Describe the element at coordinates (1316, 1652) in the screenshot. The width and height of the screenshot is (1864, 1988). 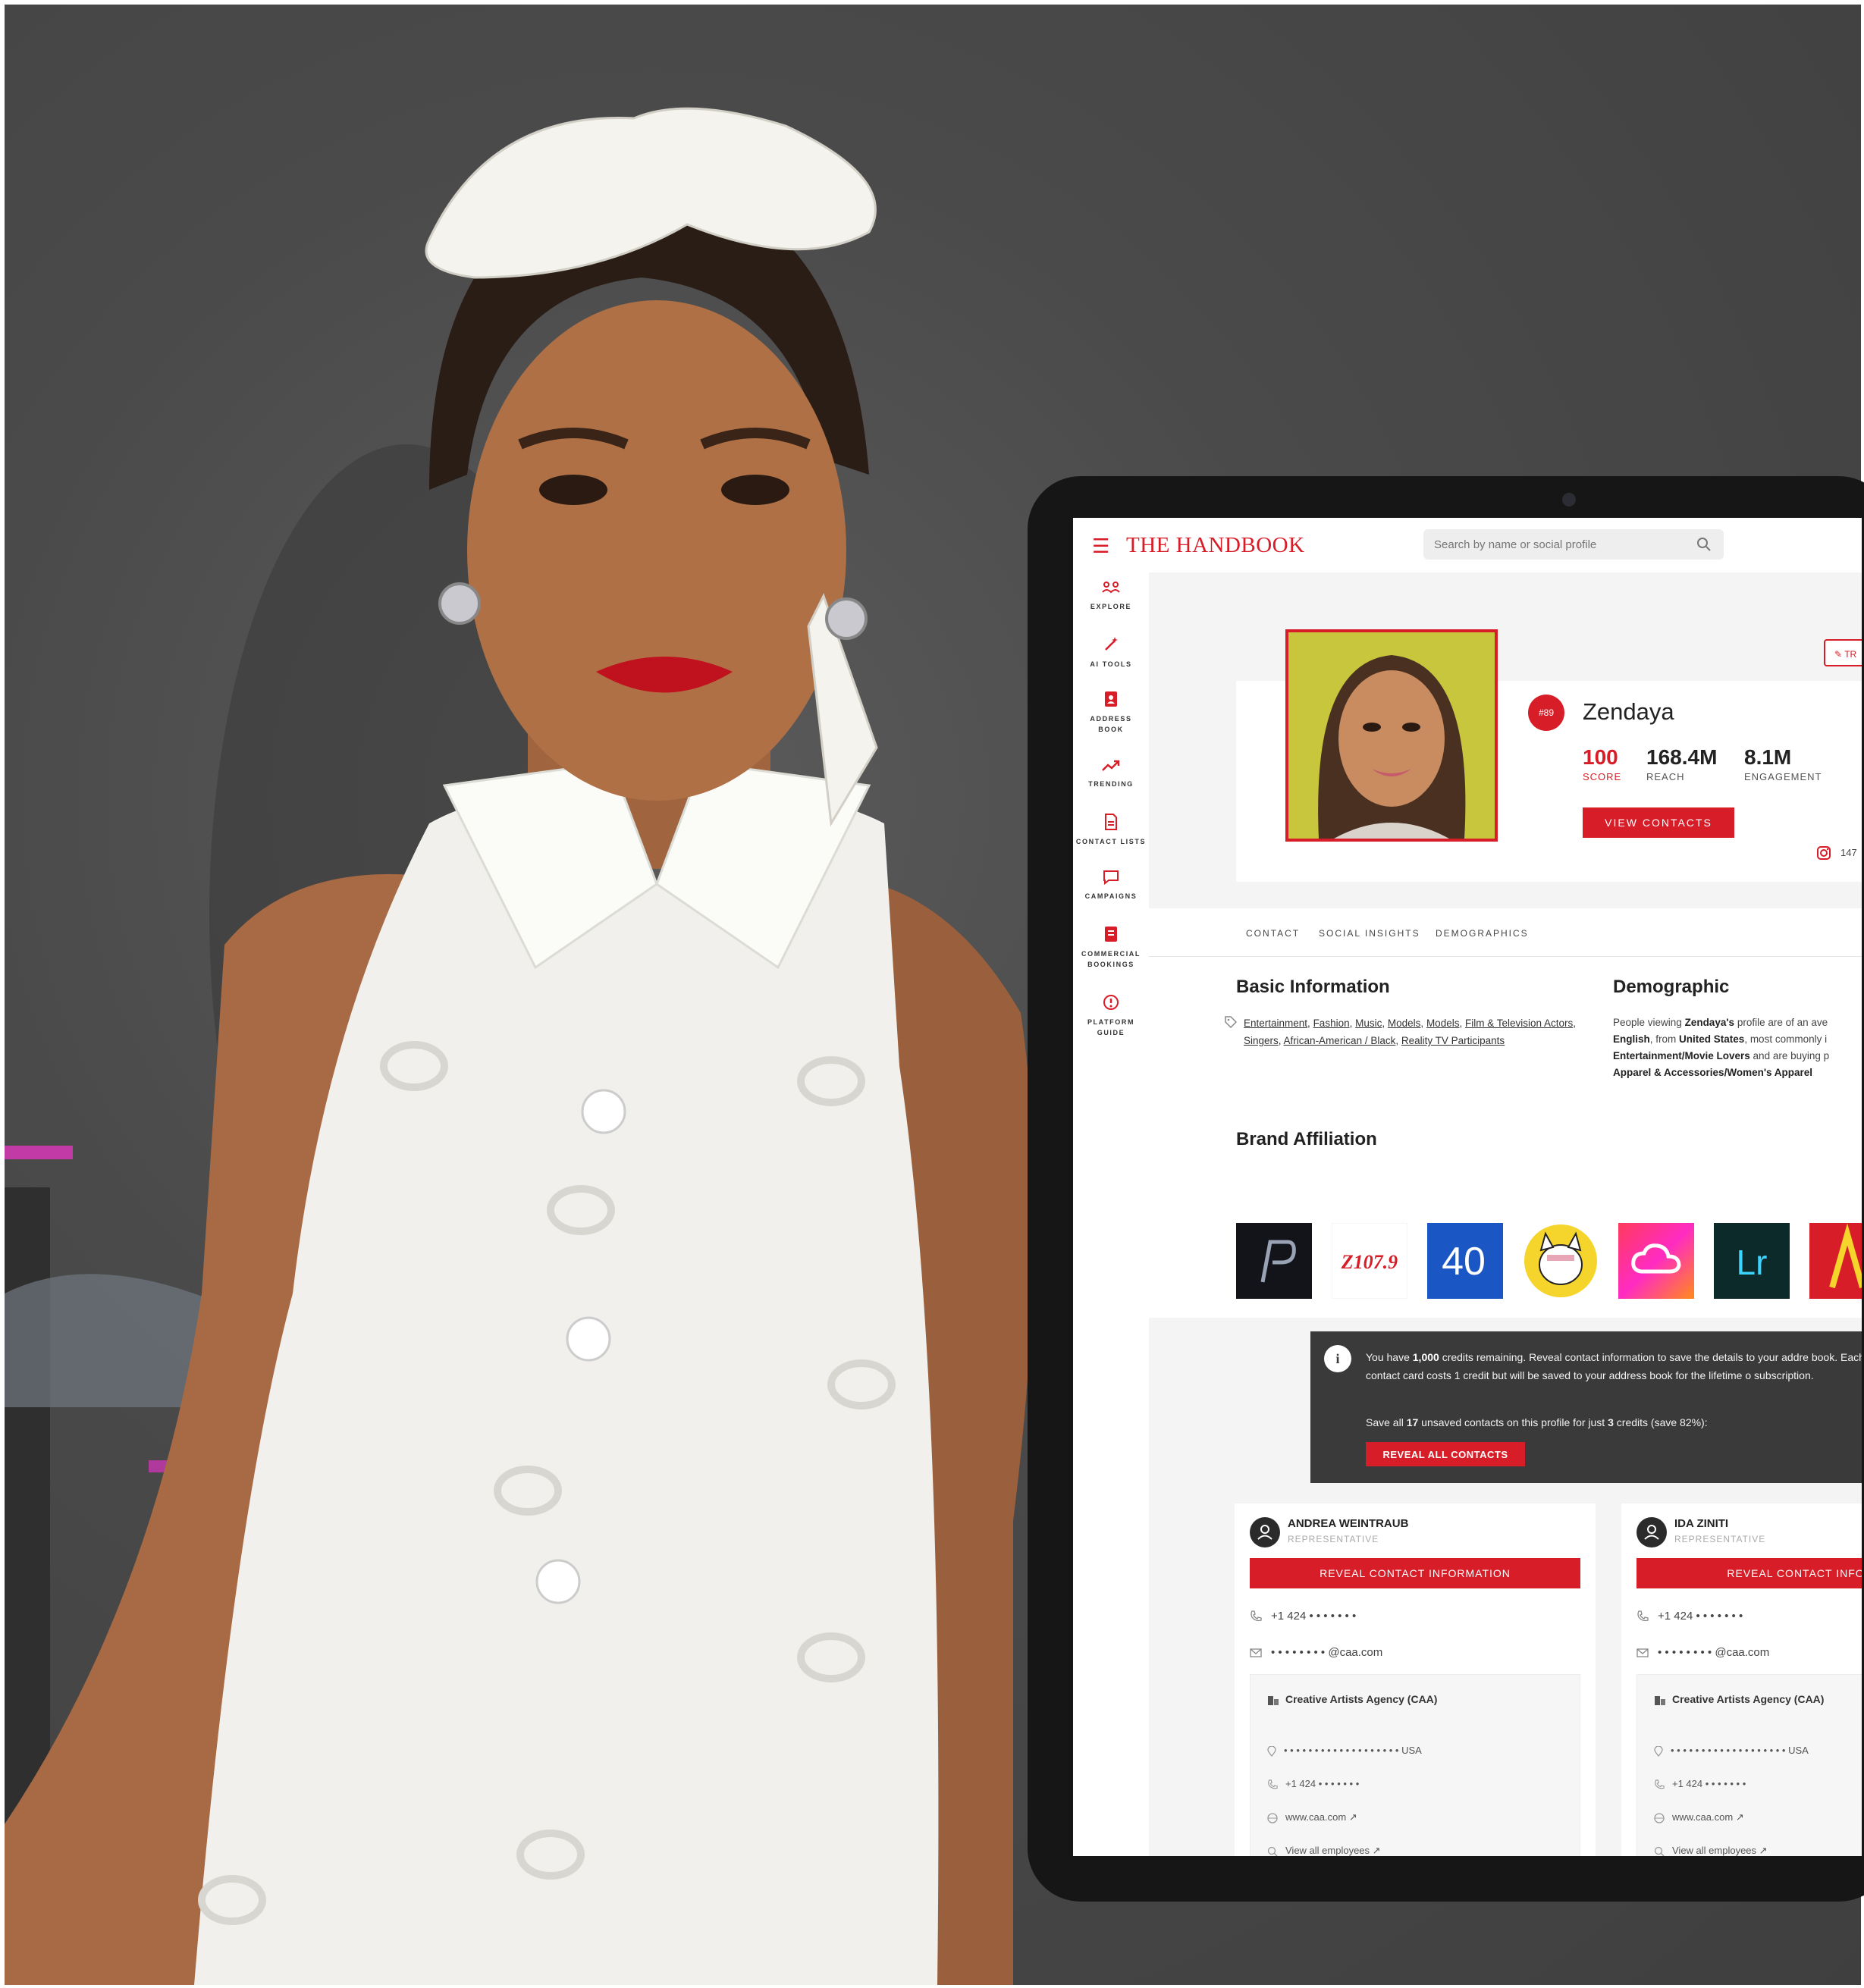
I see `contact-email: • • • • • • • • @caa.com` at that location.